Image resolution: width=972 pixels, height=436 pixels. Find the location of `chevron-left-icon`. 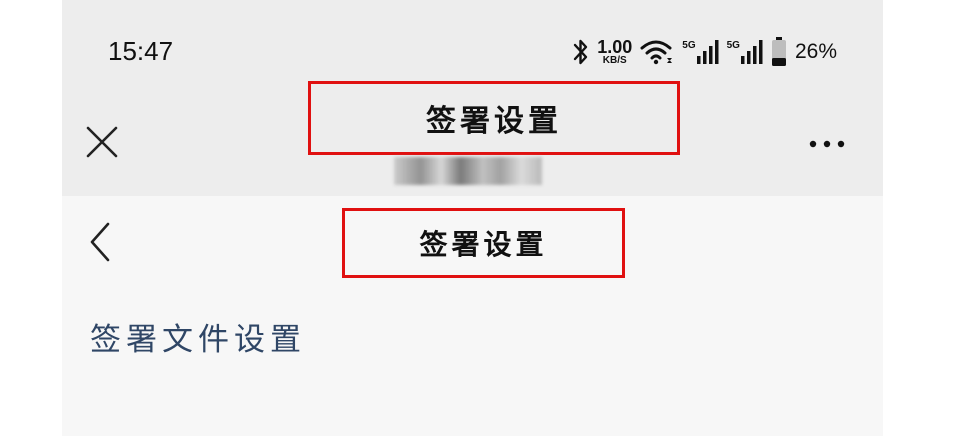

chevron-left-icon is located at coordinates (100, 242).